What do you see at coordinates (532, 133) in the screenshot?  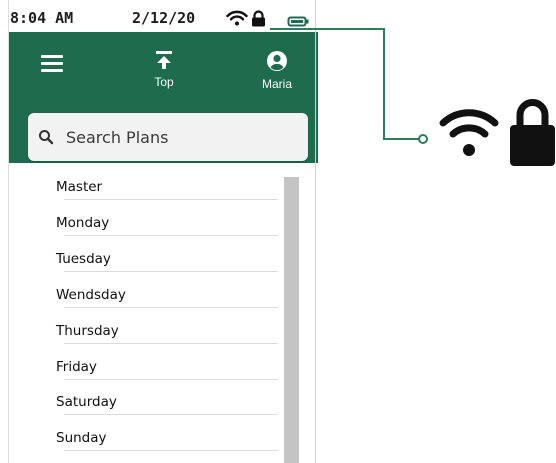 I see `lock-icon` at bounding box center [532, 133].